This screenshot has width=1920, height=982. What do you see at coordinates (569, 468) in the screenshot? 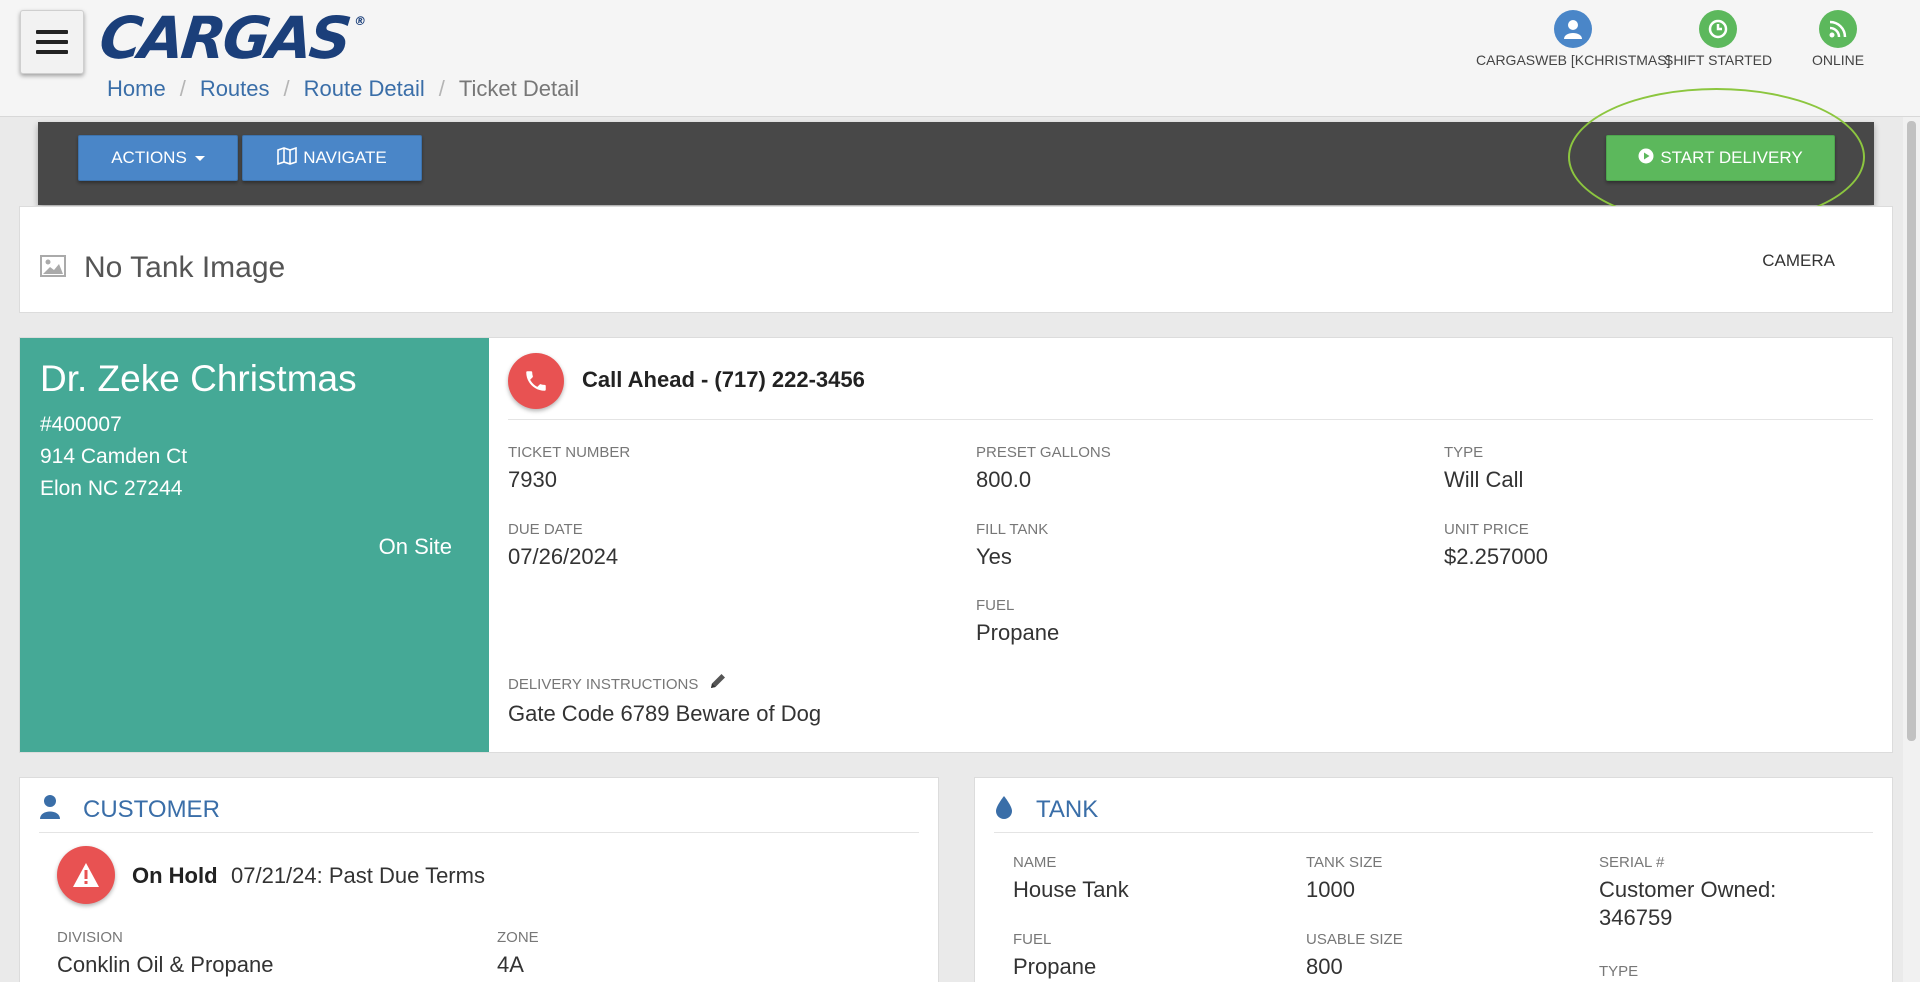
I see `ticket-number-field: TICKET NUMBER 7930` at bounding box center [569, 468].